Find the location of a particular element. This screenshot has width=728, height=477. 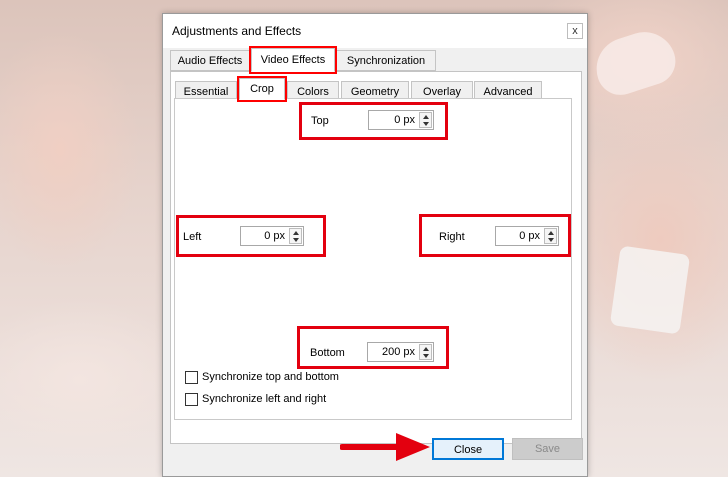

highlight-box-top is located at coordinates (373, 121).